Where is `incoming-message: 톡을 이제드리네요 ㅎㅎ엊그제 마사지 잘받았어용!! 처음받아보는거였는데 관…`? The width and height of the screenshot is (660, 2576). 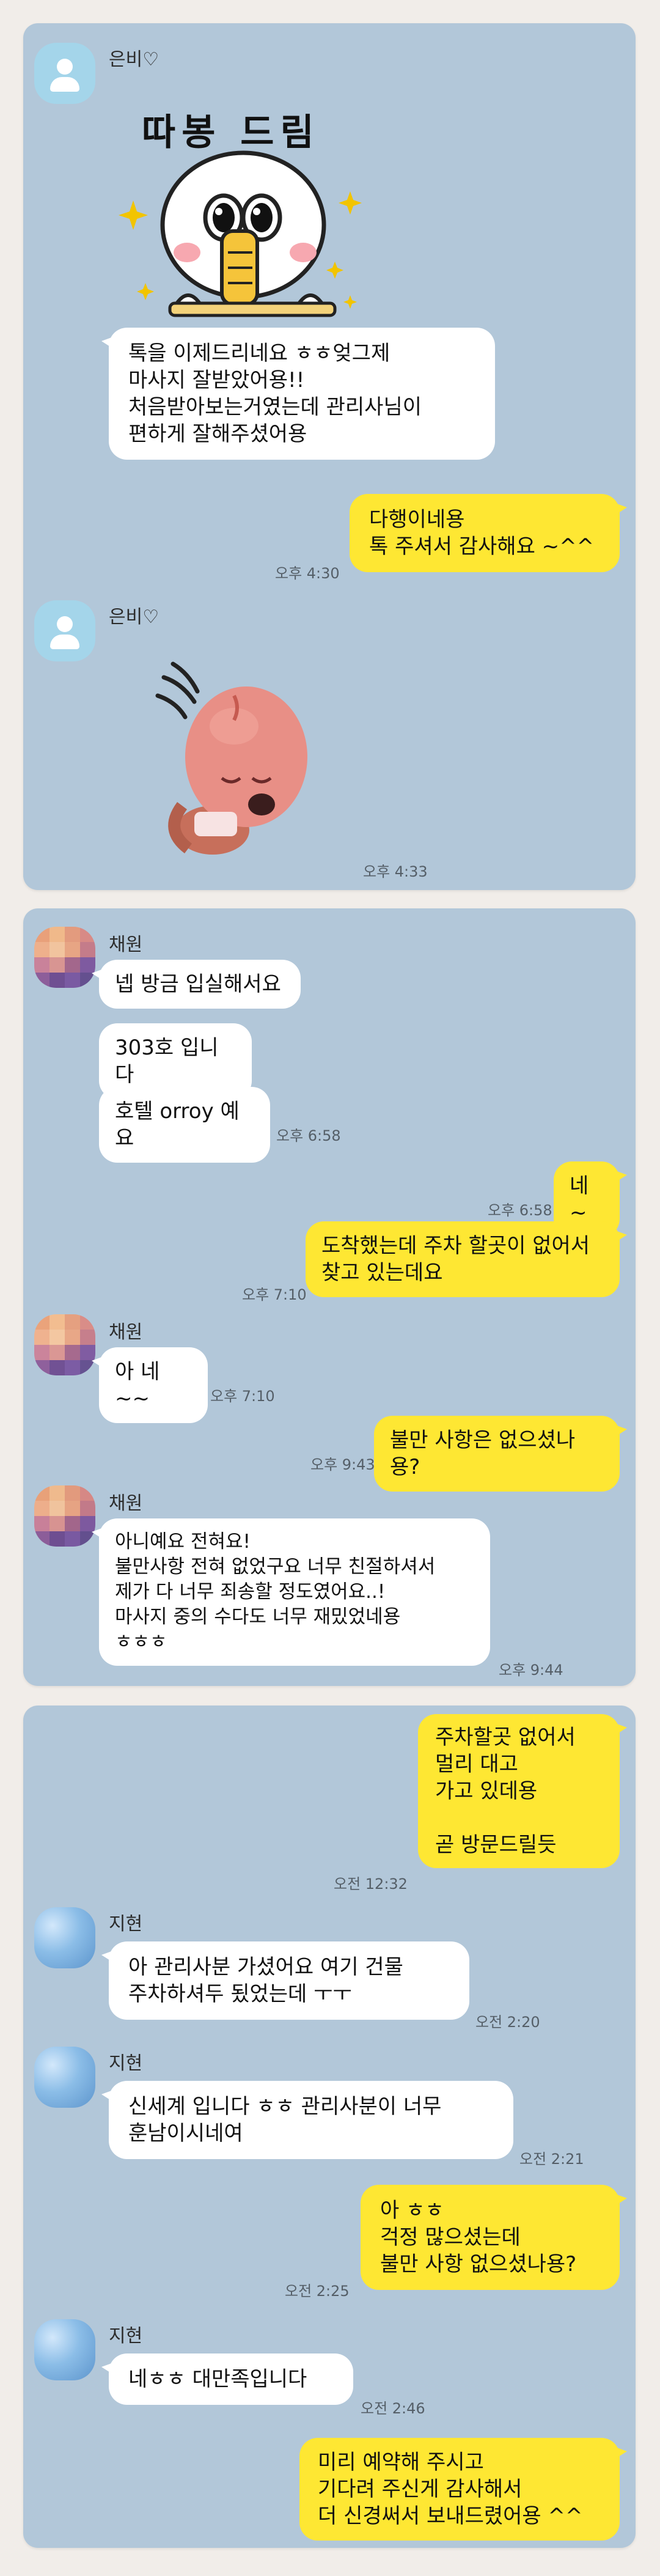 incoming-message: 톡을 이제드리네요 ㅎㅎ엊그제 마사지 잘받았어용!! 처음받아보는거였는데 관… is located at coordinates (298, 394).